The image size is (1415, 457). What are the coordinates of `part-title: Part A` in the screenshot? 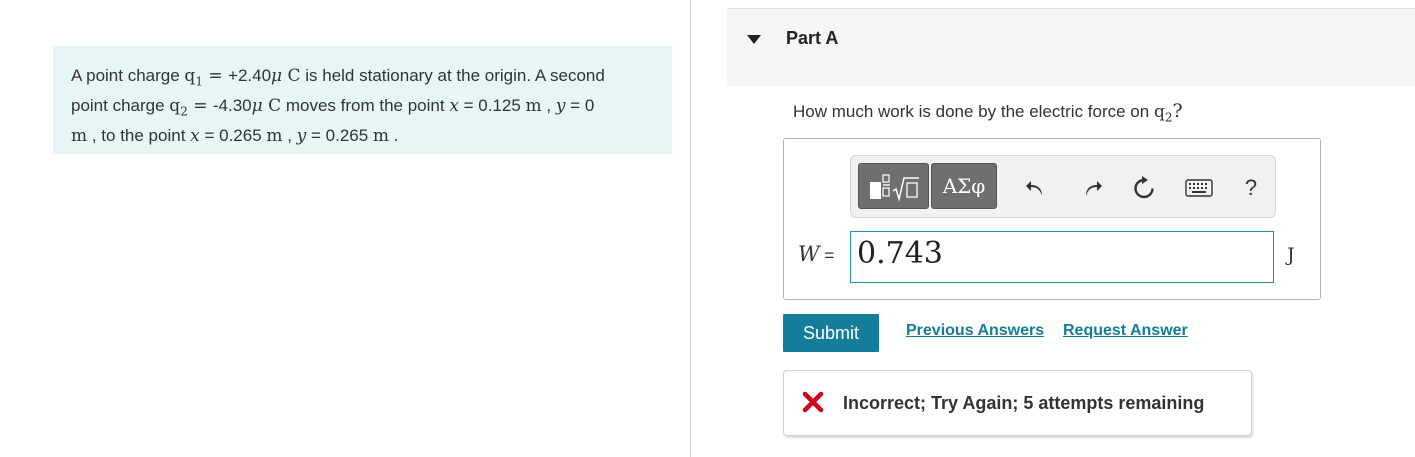 It's located at (812, 38).